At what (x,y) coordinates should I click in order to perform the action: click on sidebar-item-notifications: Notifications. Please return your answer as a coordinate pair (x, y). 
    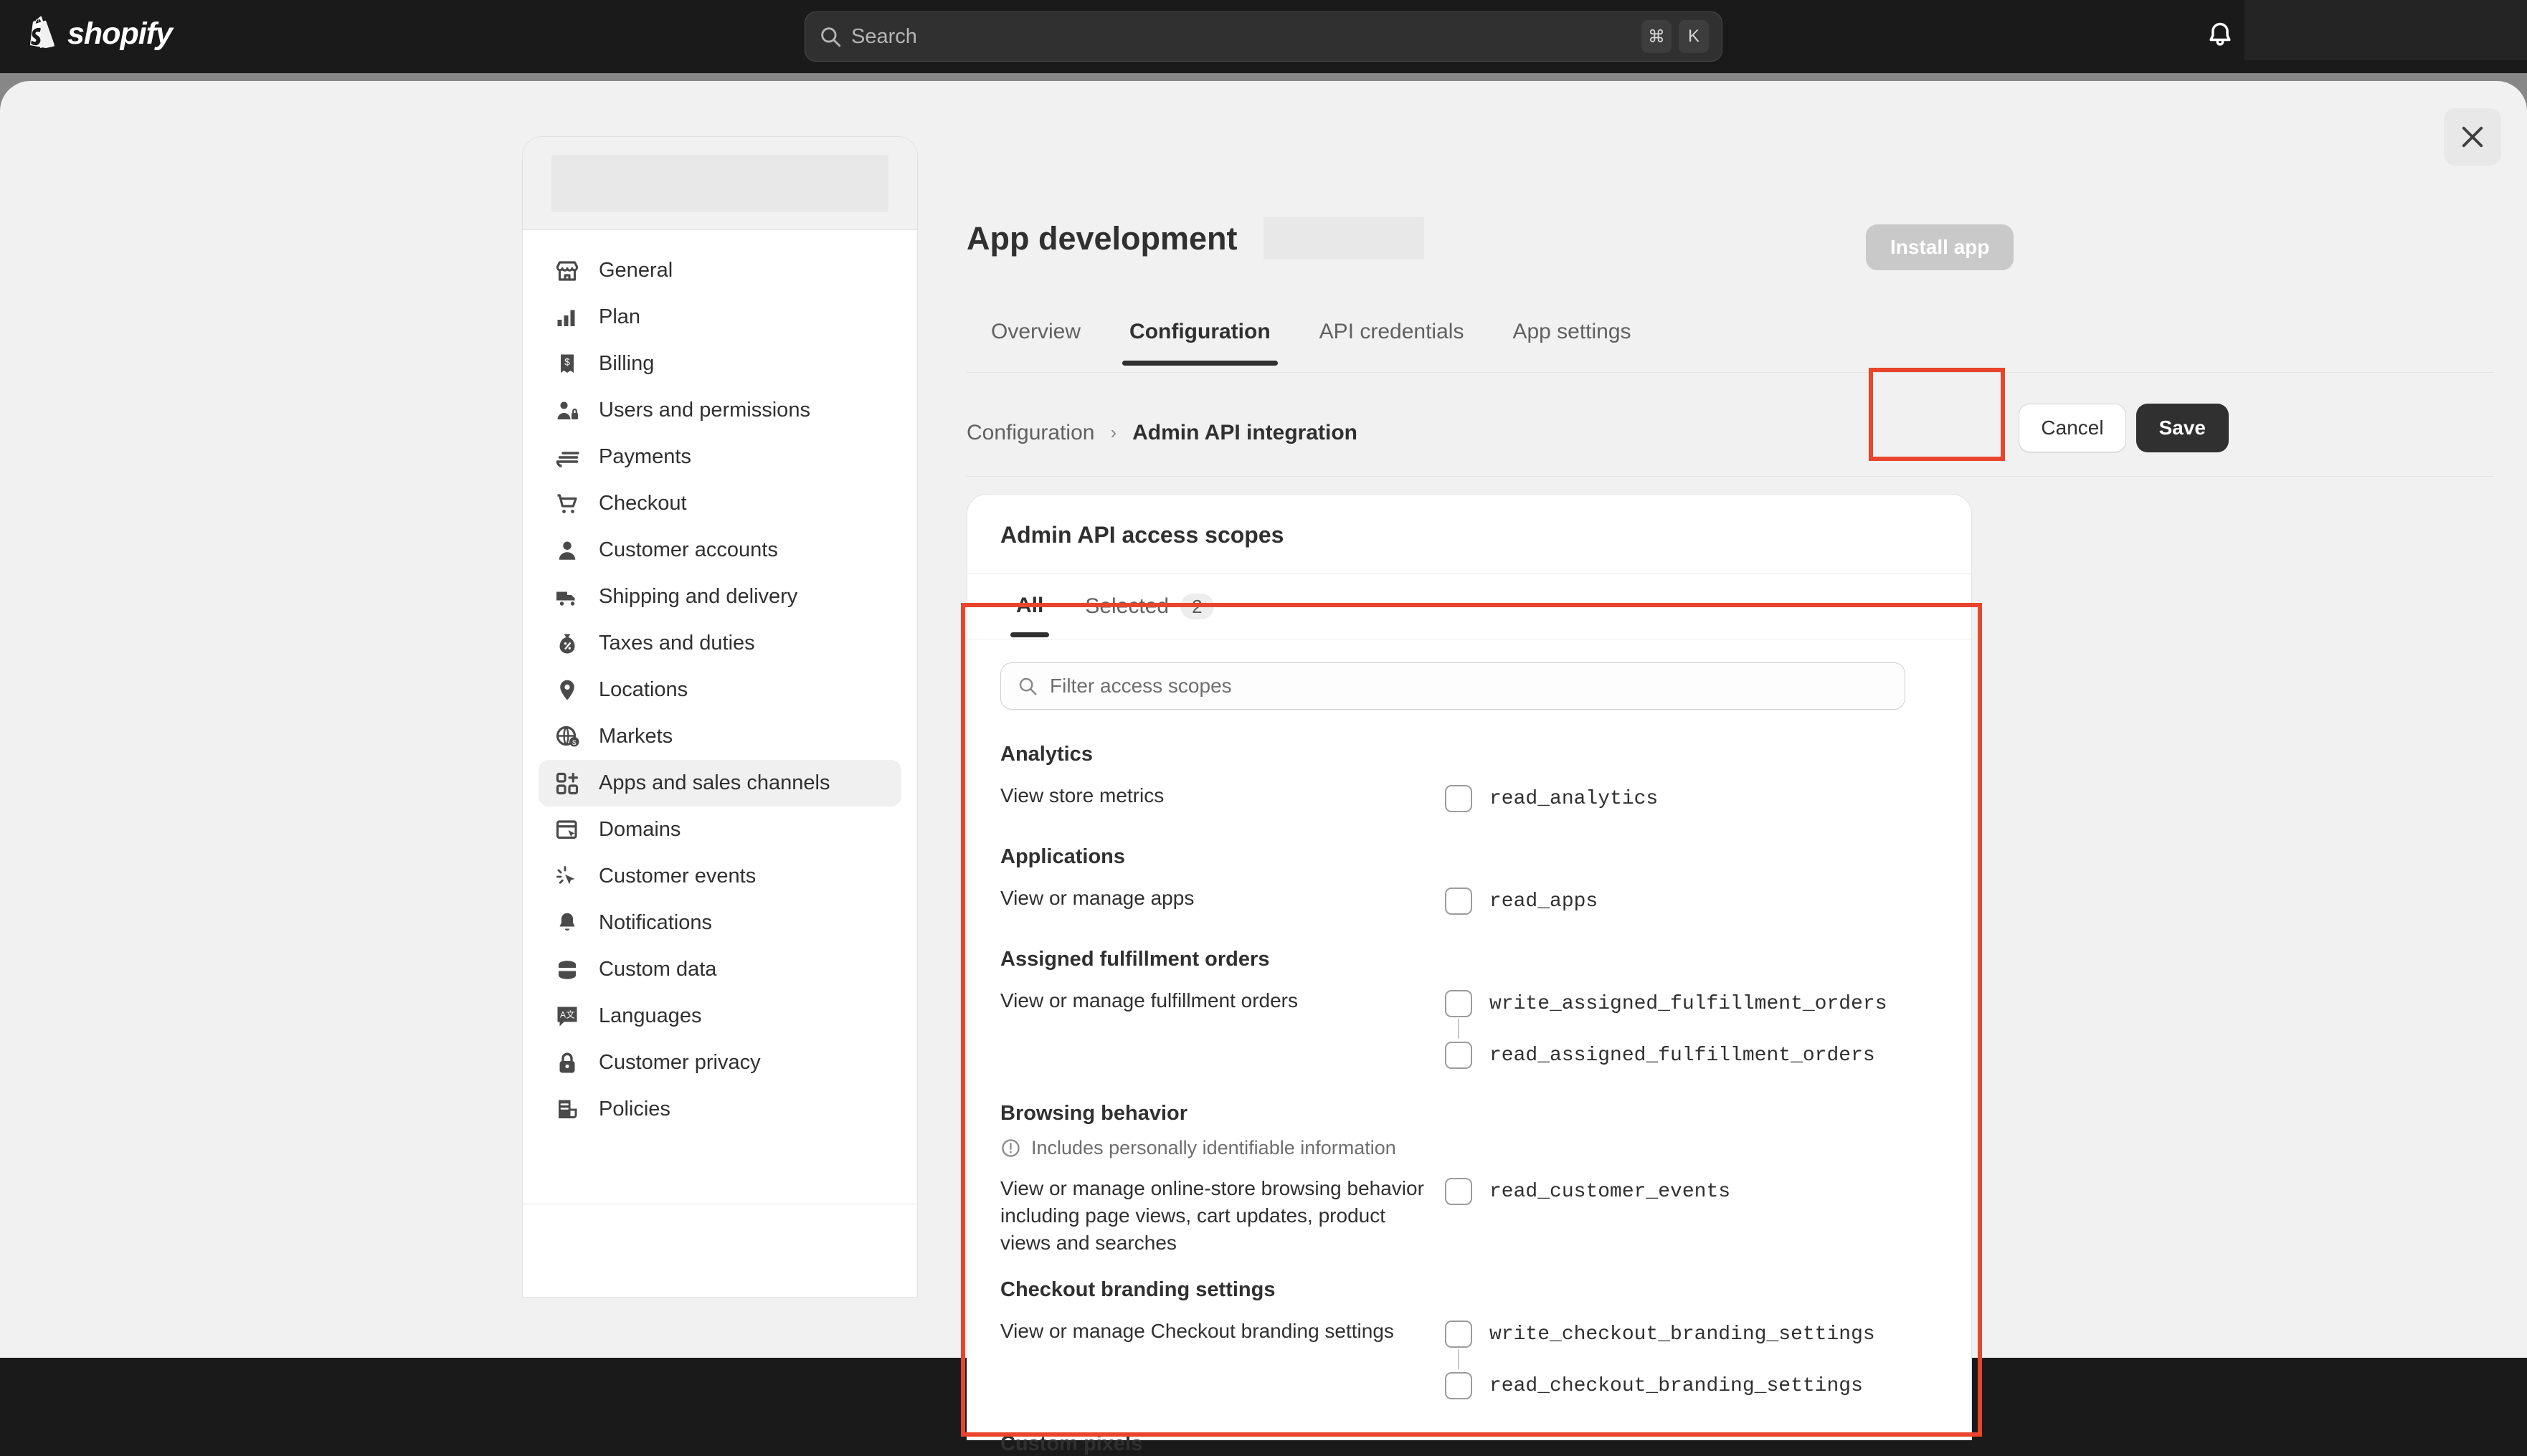
    Looking at the image, I should click on (720, 923).